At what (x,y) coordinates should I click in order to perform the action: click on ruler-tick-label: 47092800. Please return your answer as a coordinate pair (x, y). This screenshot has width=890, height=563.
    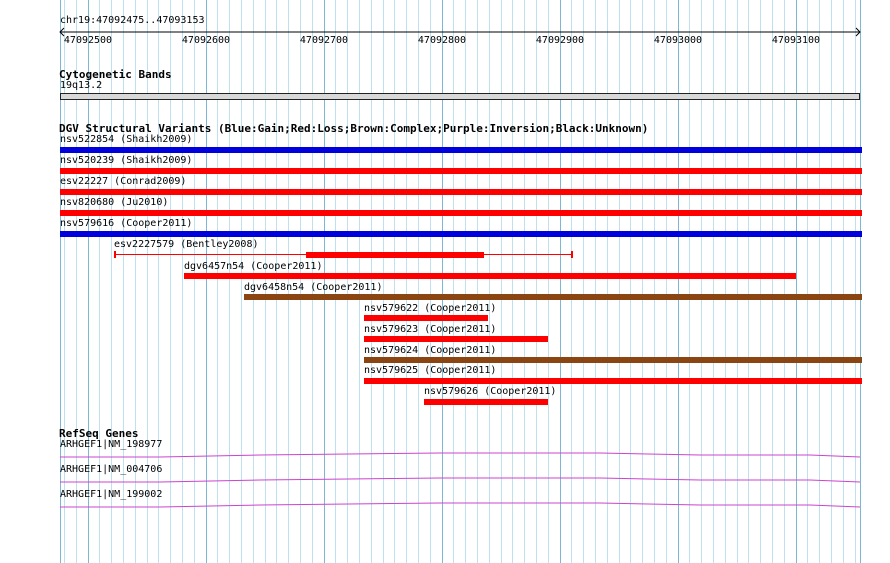
    Looking at the image, I should click on (442, 40).